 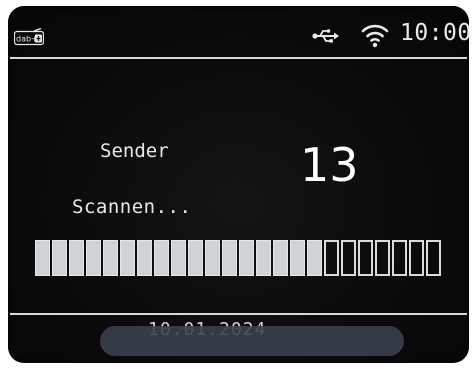 I want to click on footer-divider, so click(x=238, y=314).